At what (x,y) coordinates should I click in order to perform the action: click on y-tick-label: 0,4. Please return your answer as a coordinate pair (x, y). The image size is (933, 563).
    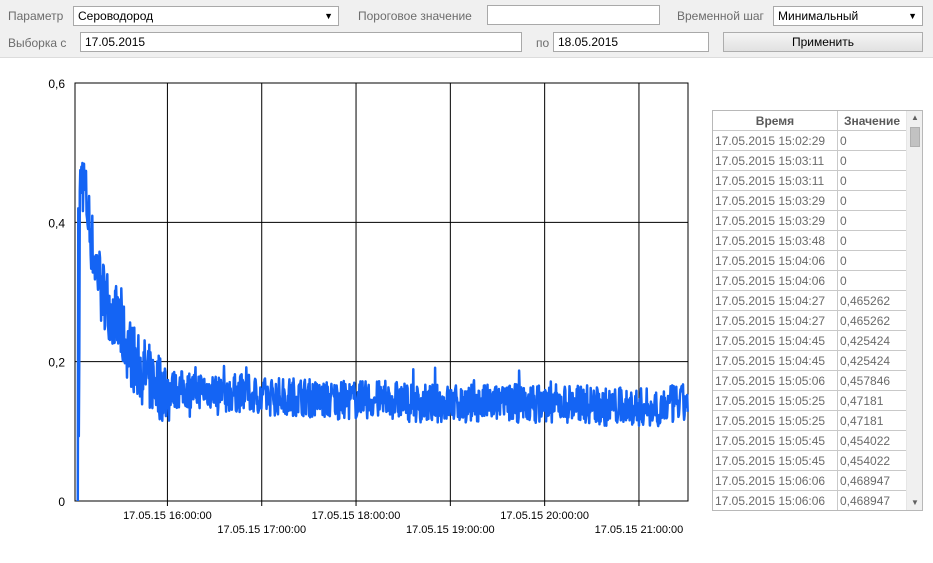
    Looking at the image, I should click on (56, 223).